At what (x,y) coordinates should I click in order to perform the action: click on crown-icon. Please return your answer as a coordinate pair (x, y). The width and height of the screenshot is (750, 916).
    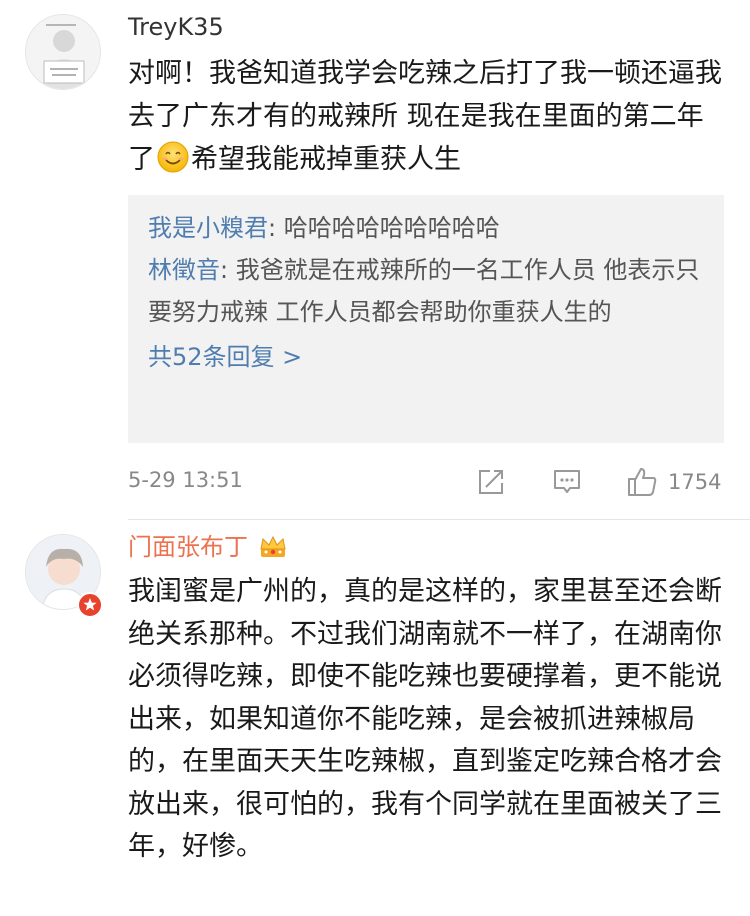
    Looking at the image, I should click on (273, 546).